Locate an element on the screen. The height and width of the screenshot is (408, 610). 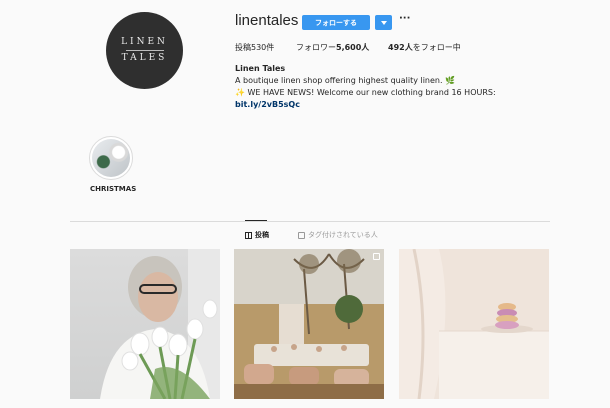
tab-posts: 投稿 is located at coordinates (257, 235).